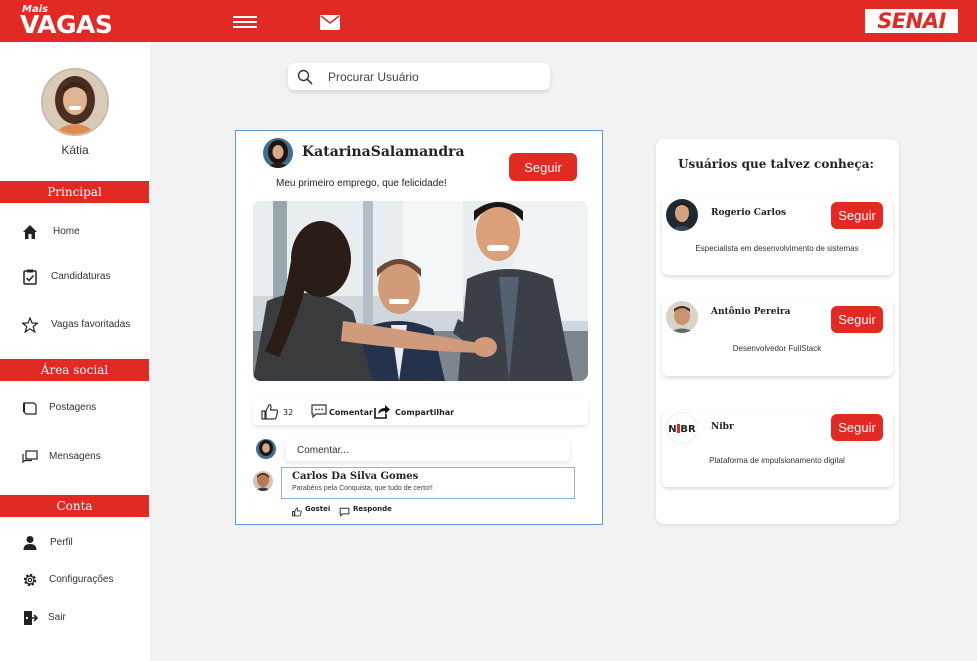  What do you see at coordinates (263, 481) in the screenshot?
I see `commenter-avatar` at bounding box center [263, 481].